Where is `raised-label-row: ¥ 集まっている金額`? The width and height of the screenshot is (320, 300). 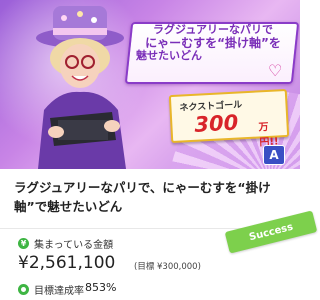
raised-label-row: ¥ 集まっている金額 is located at coordinates (65, 243).